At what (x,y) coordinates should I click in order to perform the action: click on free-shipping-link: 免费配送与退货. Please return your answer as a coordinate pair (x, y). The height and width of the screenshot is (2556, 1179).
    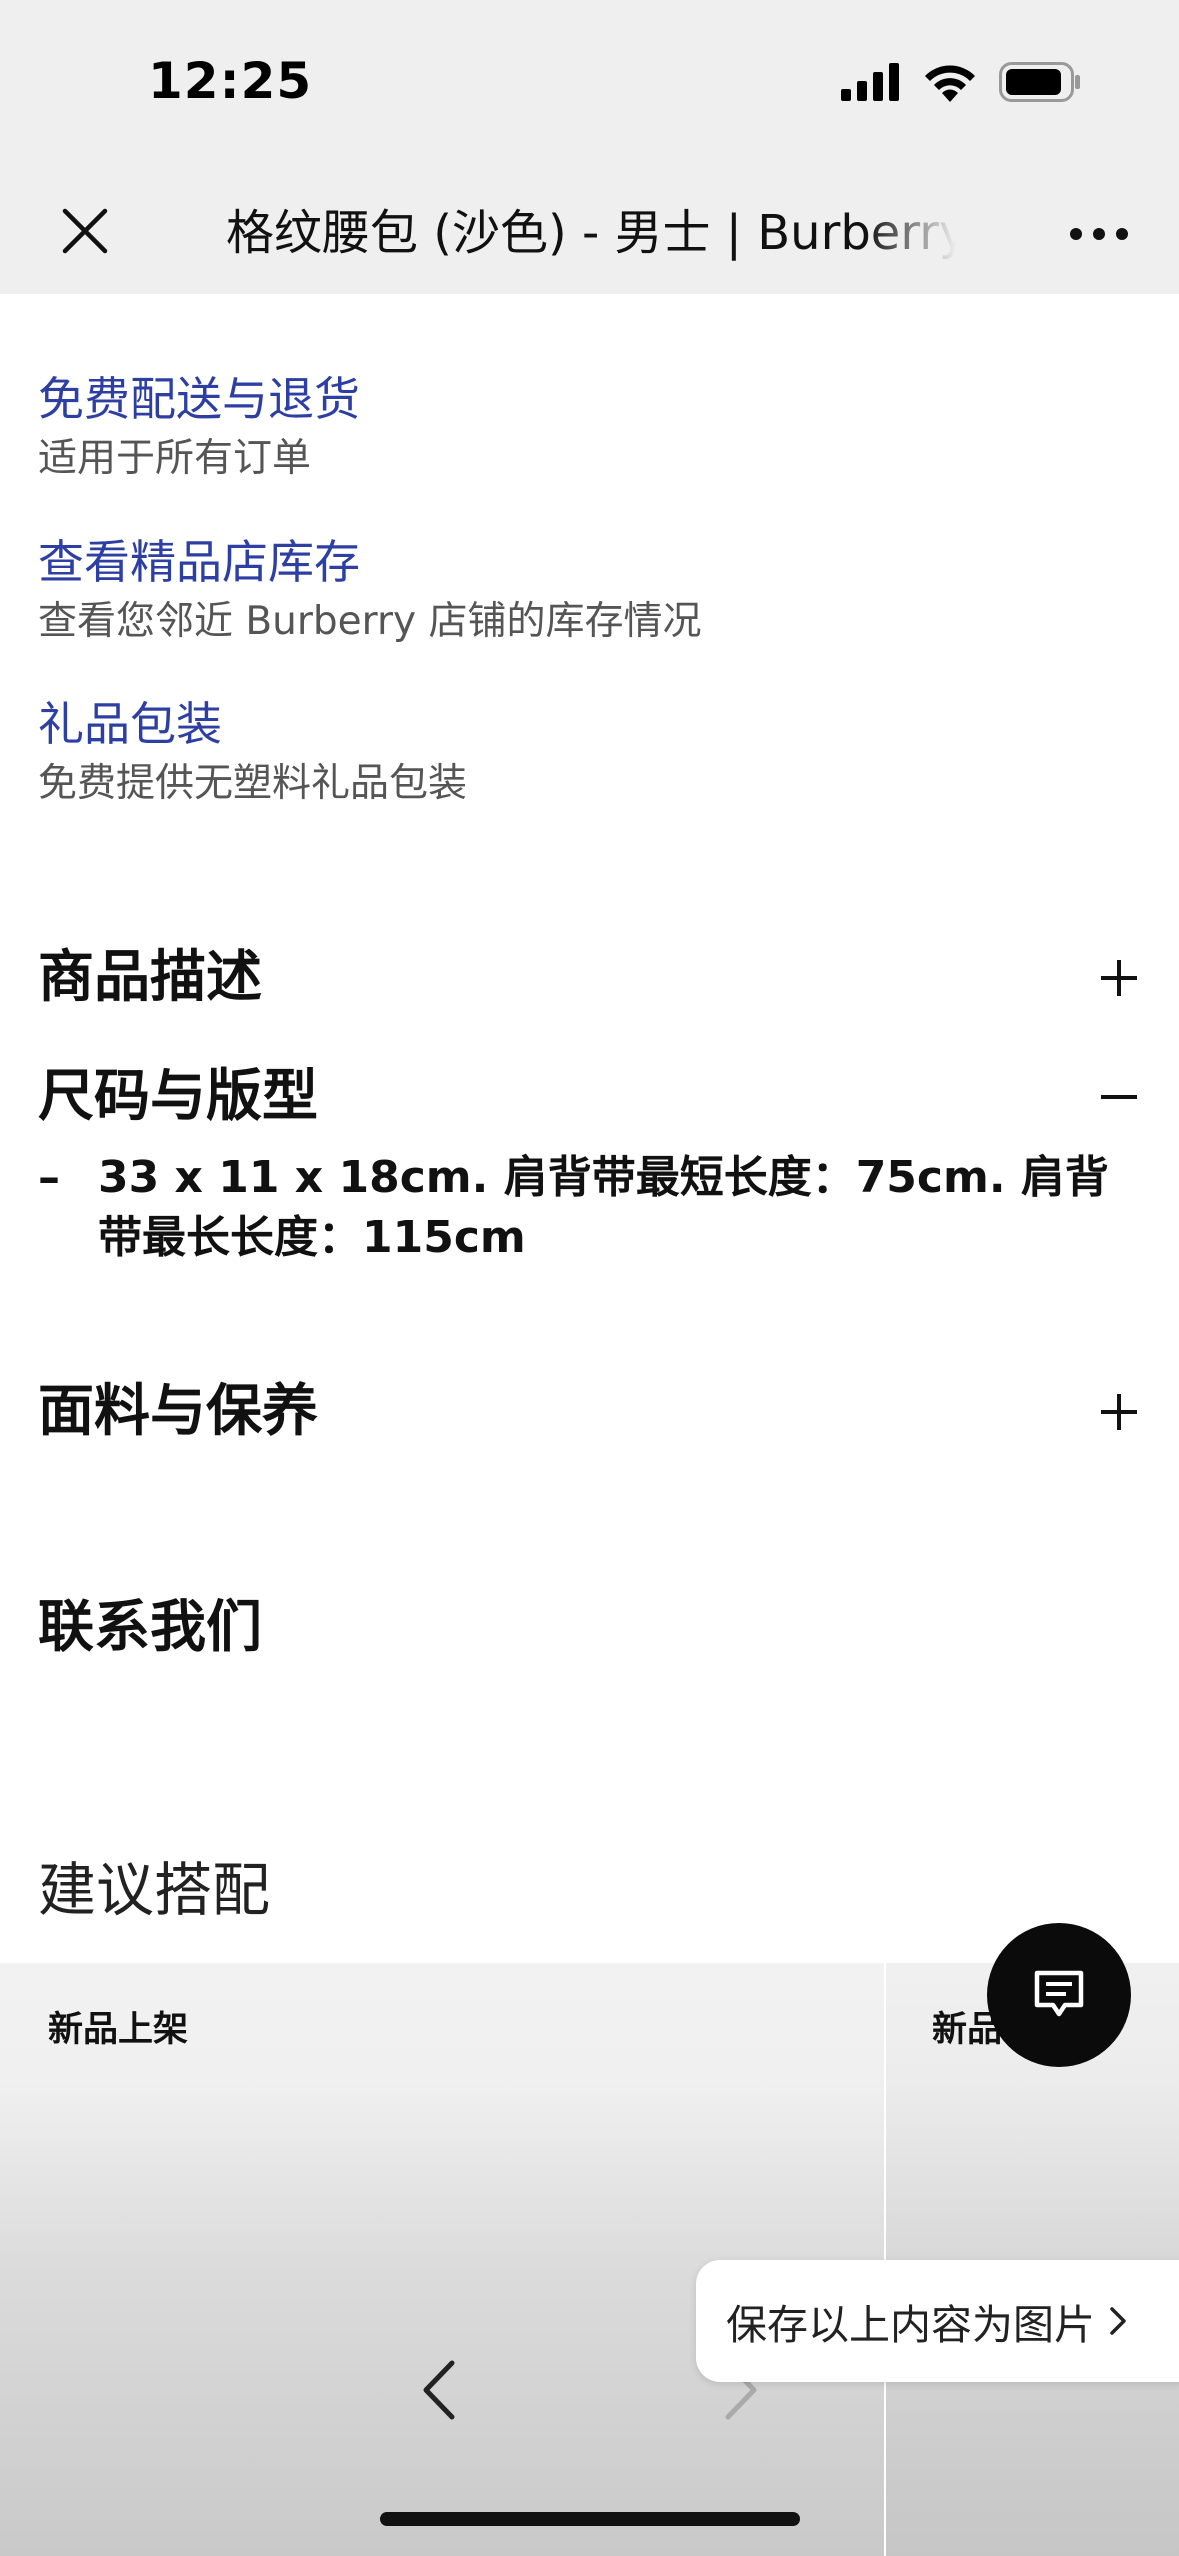
    Looking at the image, I should click on (199, 399).